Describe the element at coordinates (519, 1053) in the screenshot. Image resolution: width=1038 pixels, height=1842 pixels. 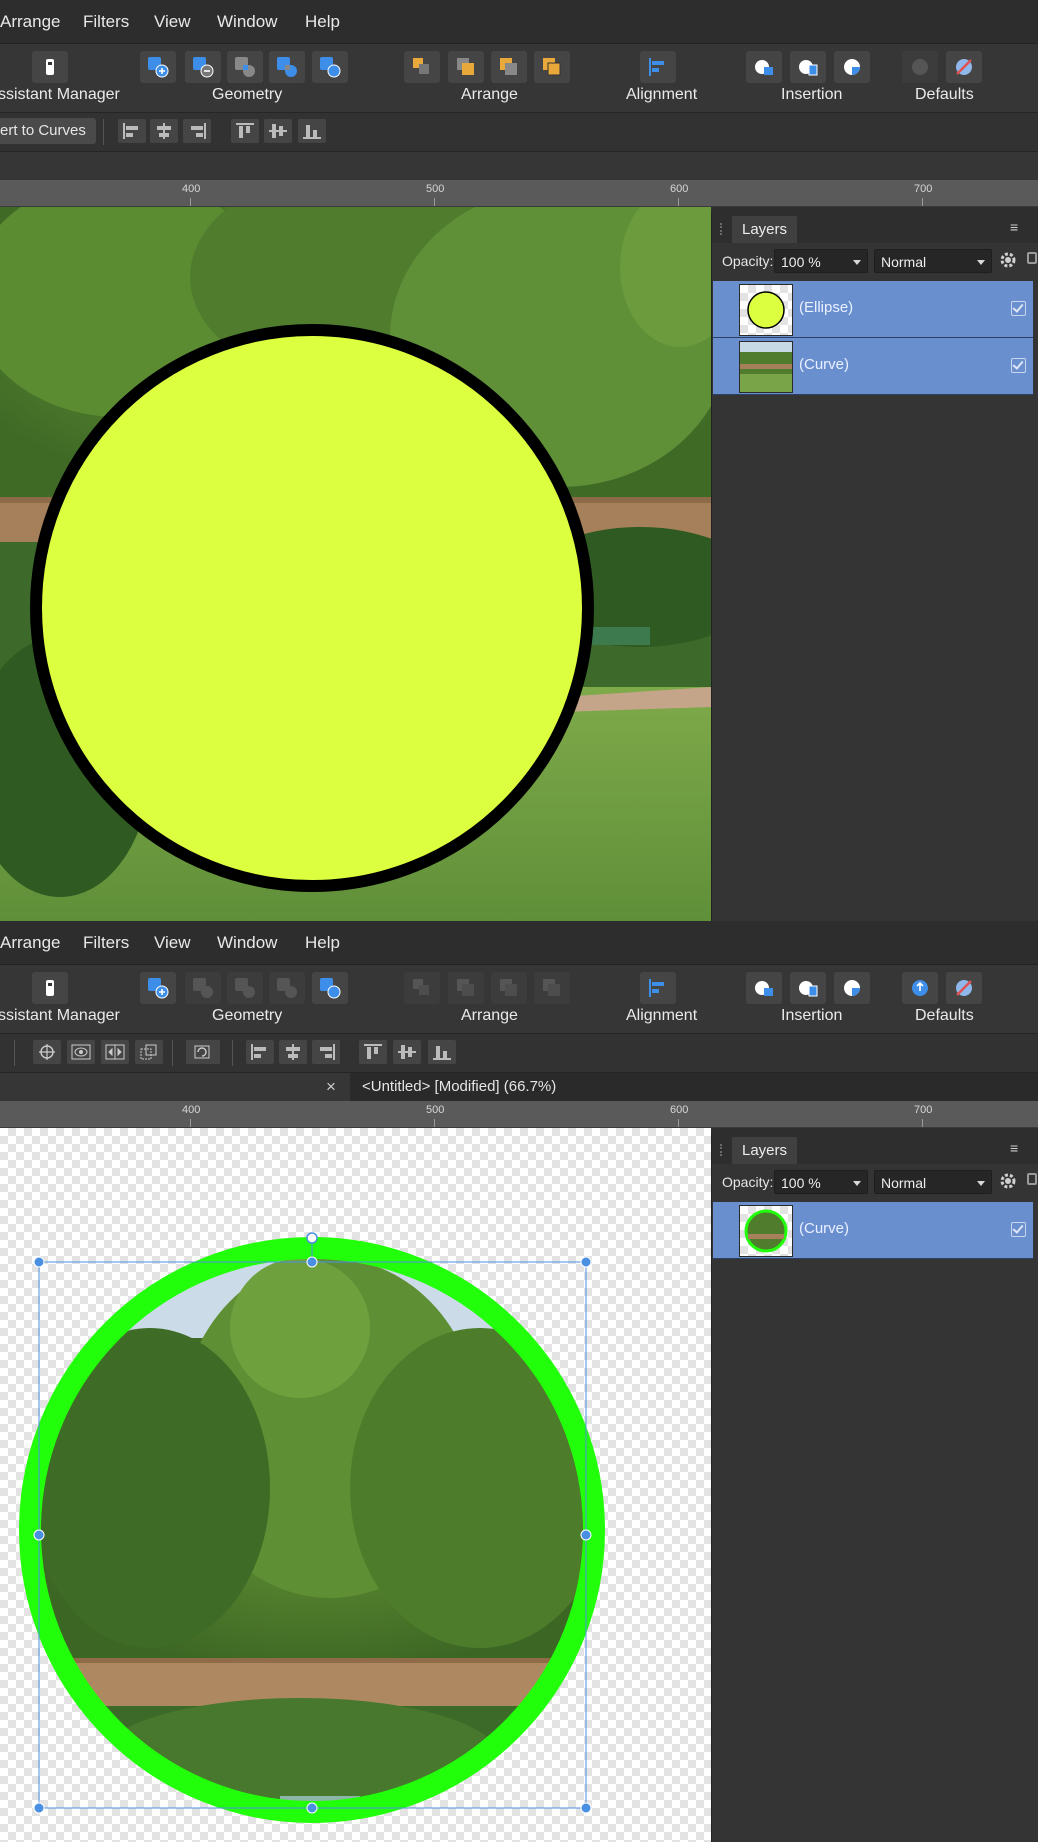
I see `context-toolbar` at that location.